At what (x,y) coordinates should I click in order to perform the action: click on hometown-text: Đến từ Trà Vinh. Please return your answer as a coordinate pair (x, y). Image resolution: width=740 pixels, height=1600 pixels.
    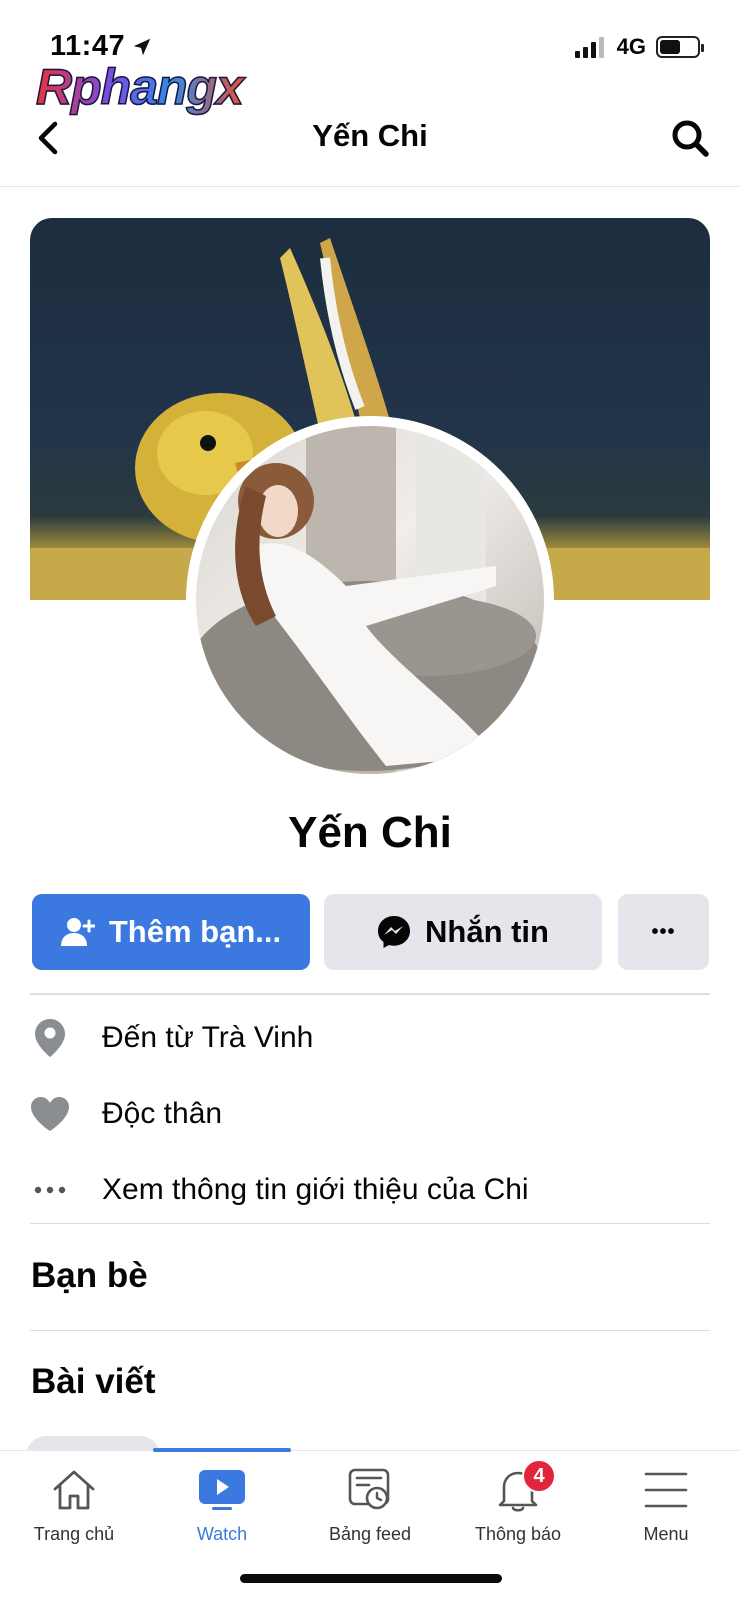
    Looking at the image, I should click on (207, 1038).